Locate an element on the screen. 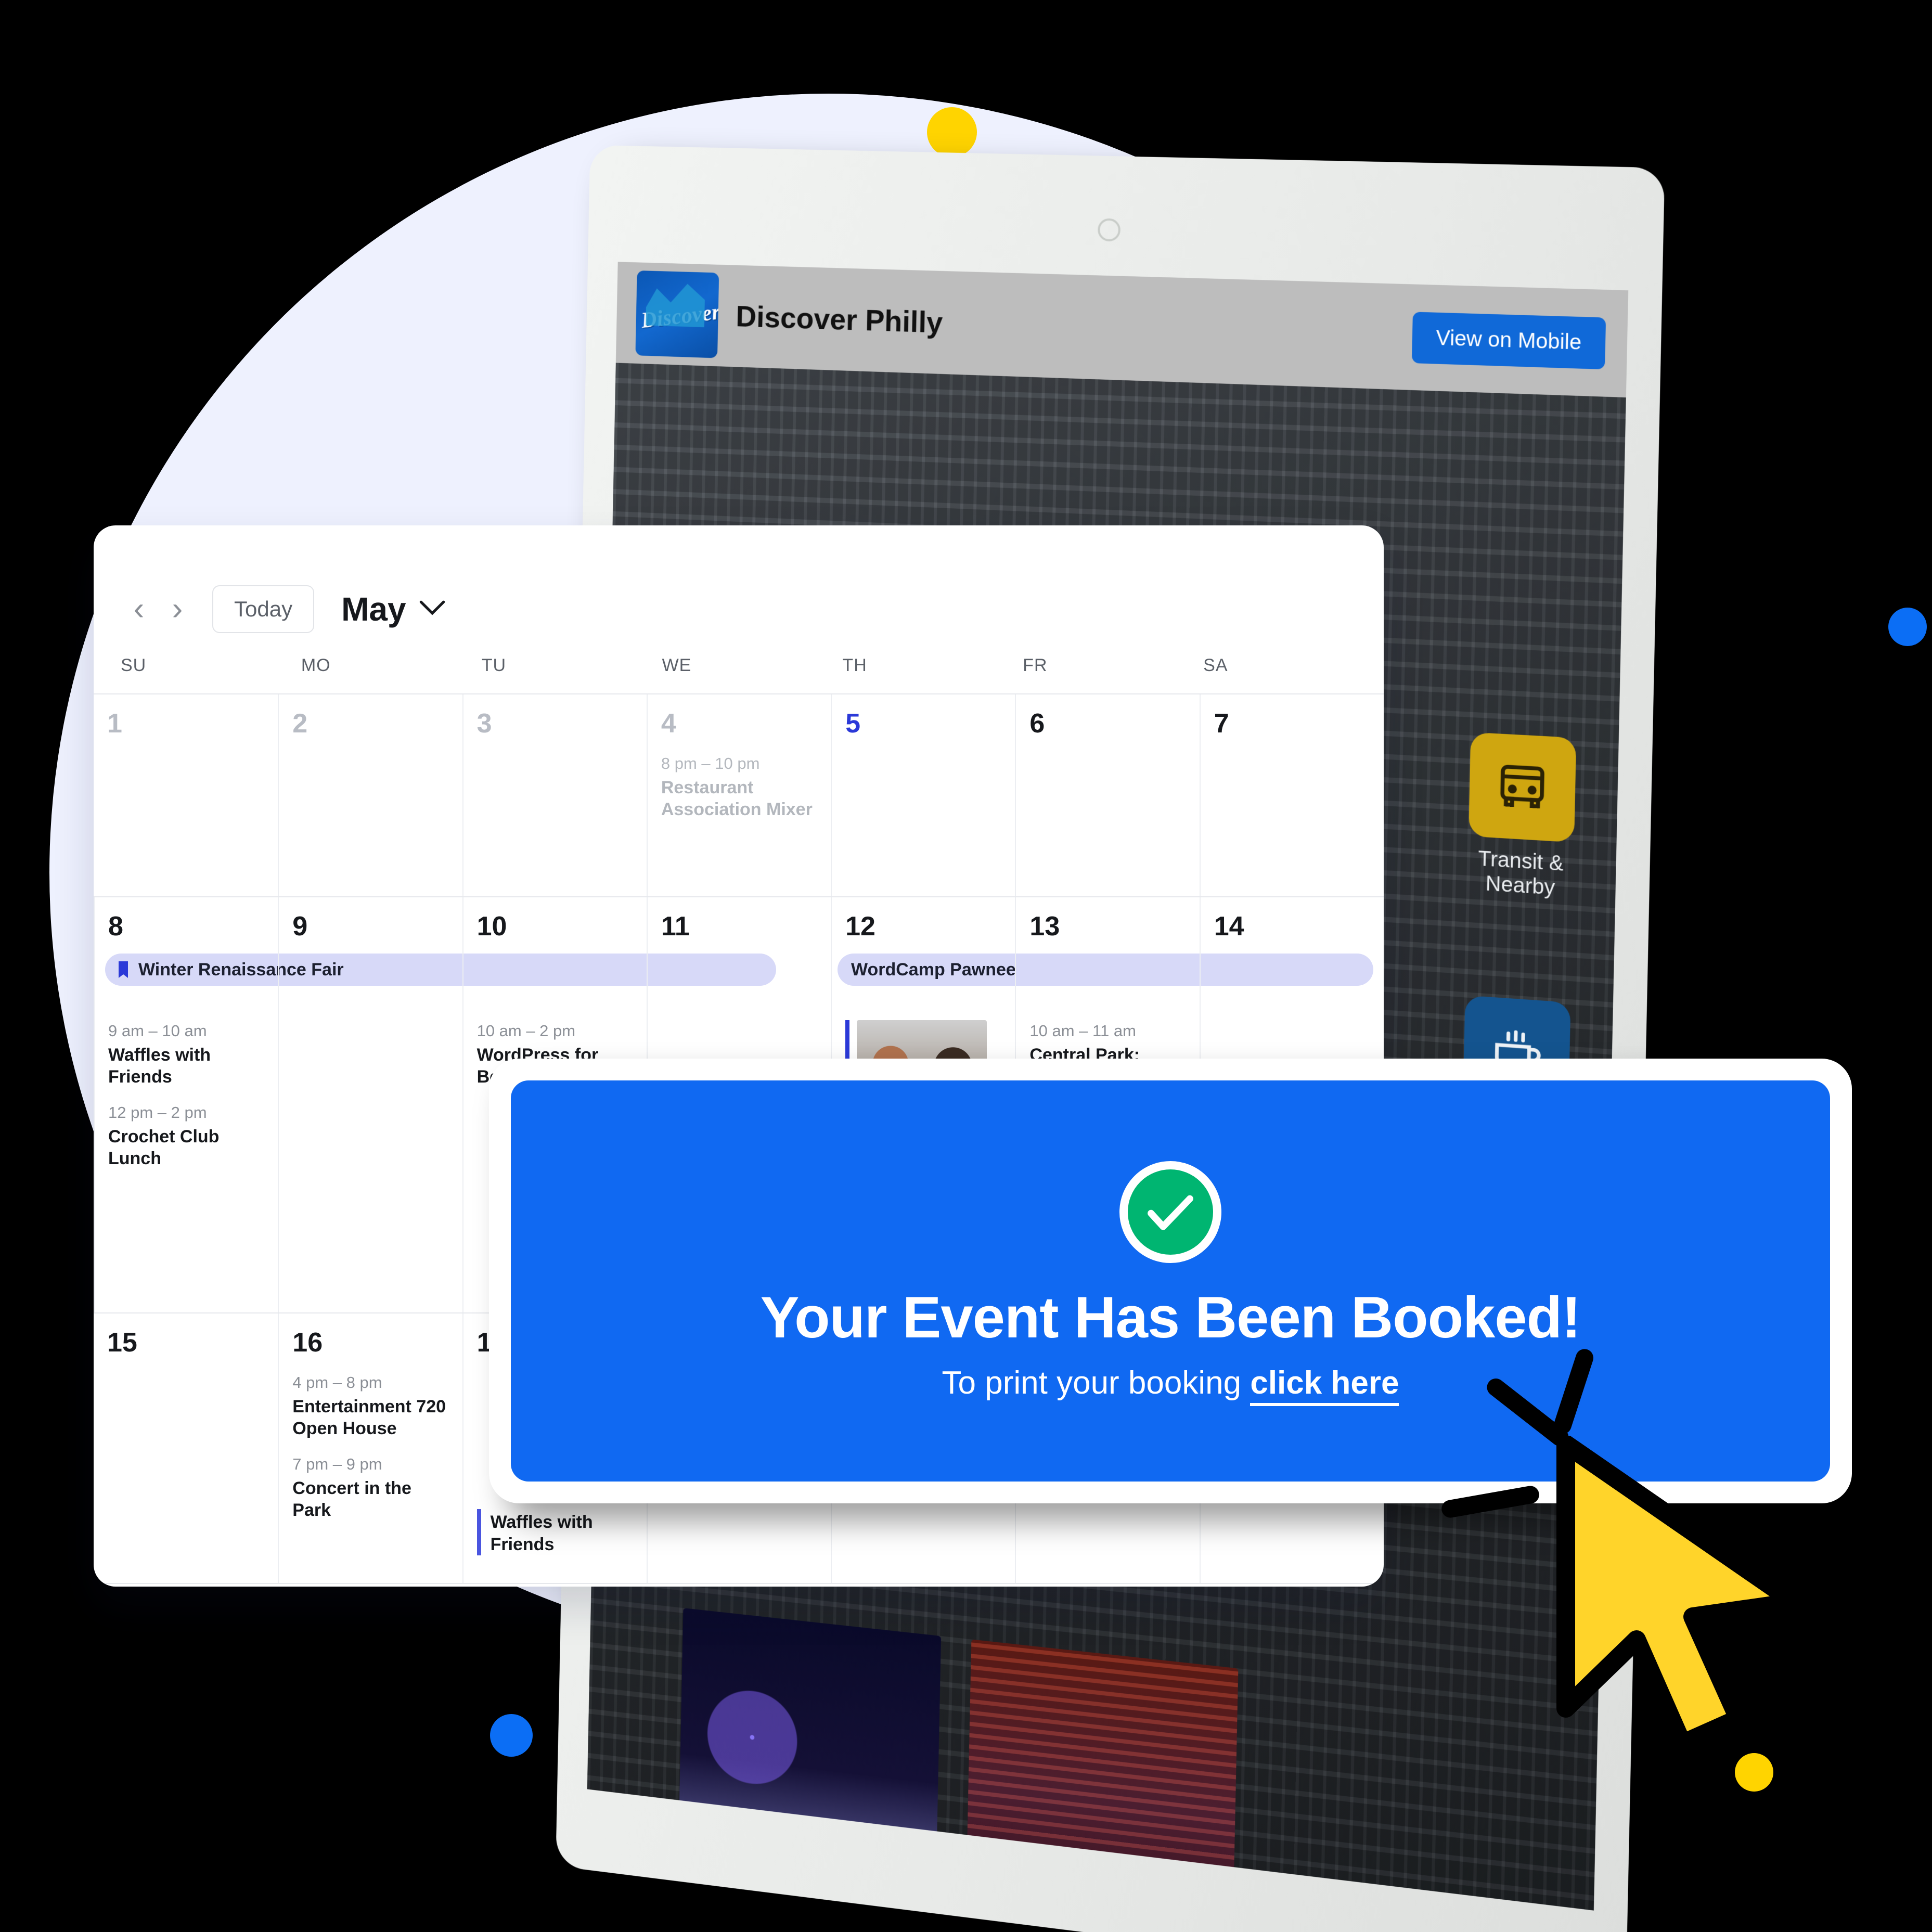 This screenshot has width=1932, height=1932. chevron-down-icon is located at coordinates (432, 609).